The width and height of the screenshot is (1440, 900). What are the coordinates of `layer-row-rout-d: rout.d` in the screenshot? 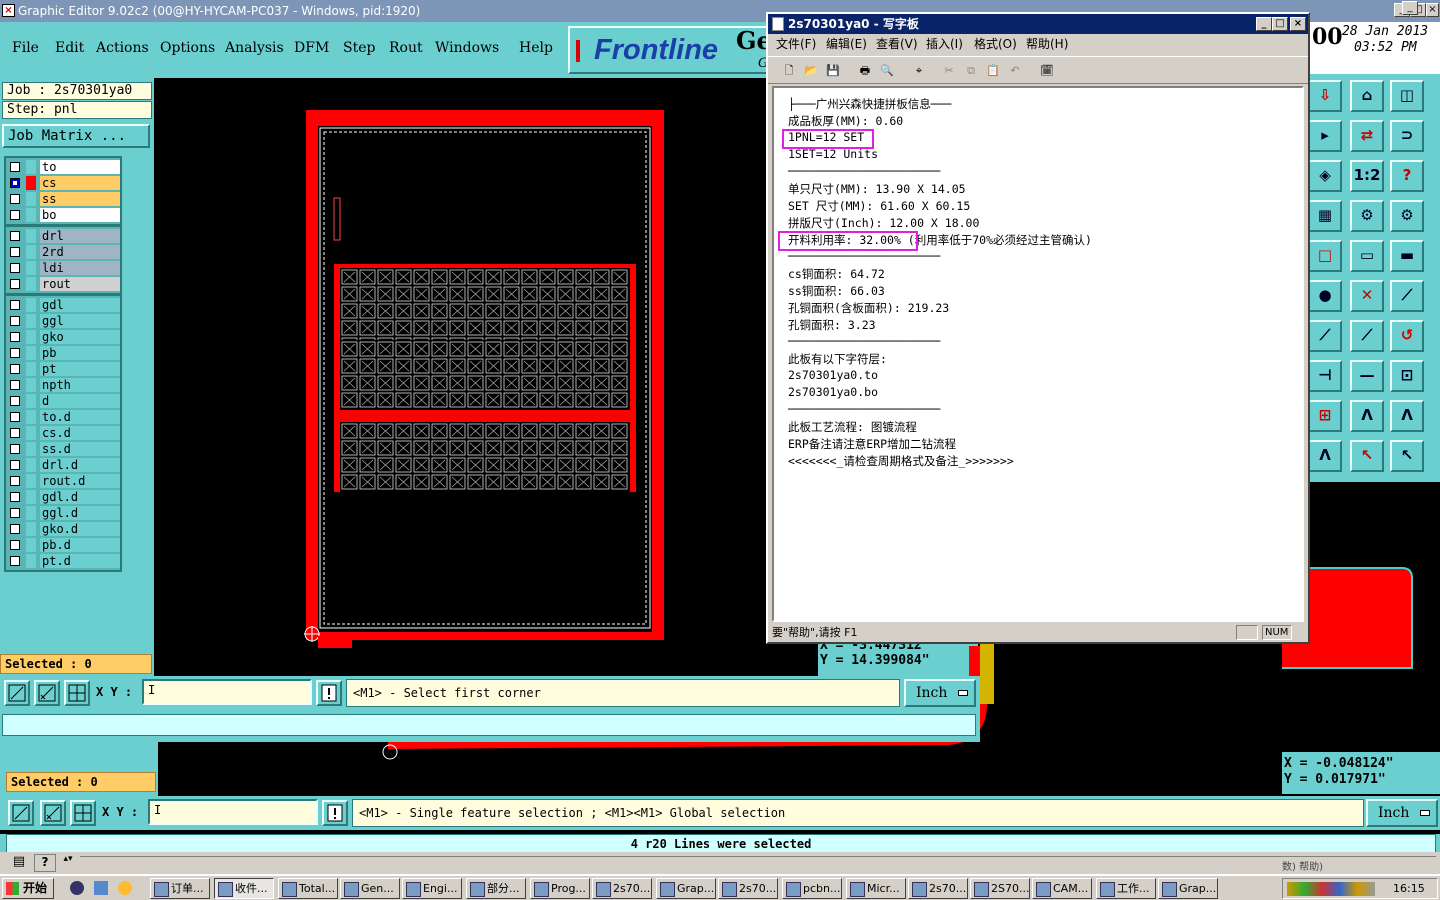 It's located at (63, 481).